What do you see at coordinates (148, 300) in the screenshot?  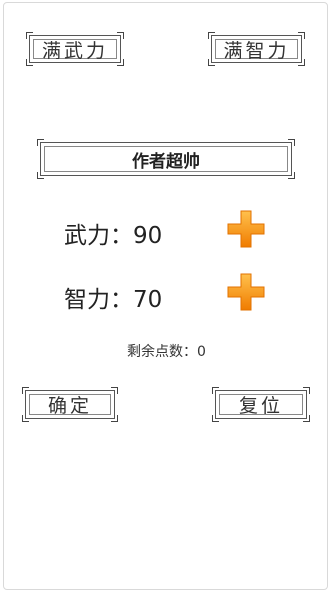 I see `intel-value: 70` at bounding box center [148, 300].